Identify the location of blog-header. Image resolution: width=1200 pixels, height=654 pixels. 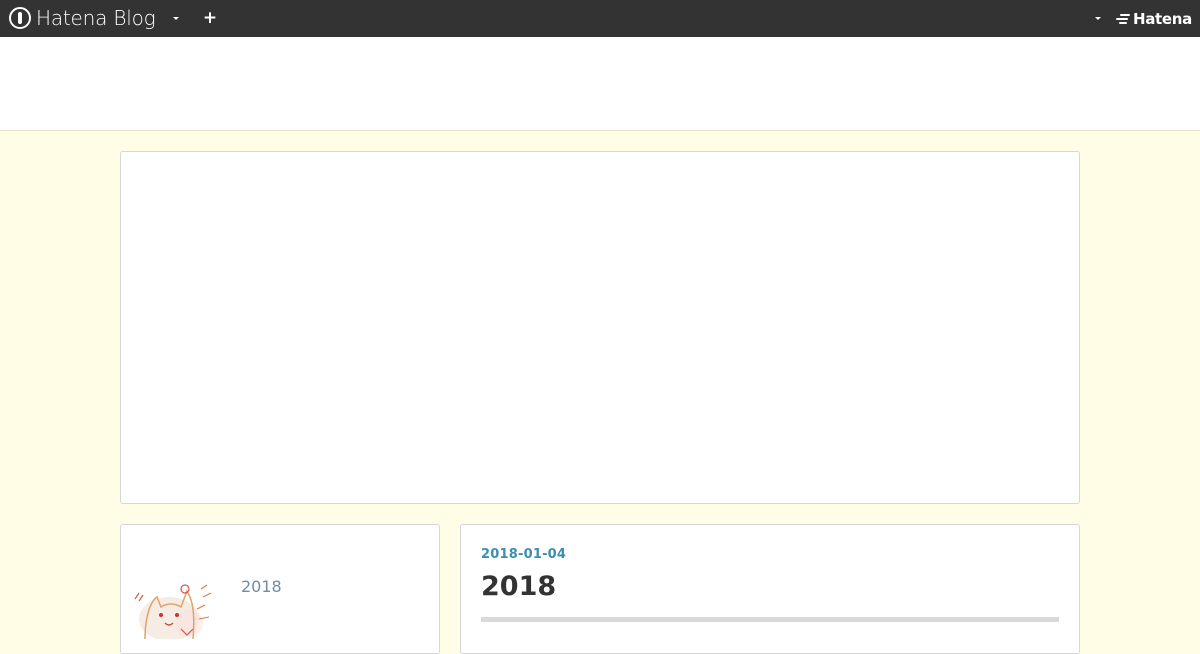
(600, 84).